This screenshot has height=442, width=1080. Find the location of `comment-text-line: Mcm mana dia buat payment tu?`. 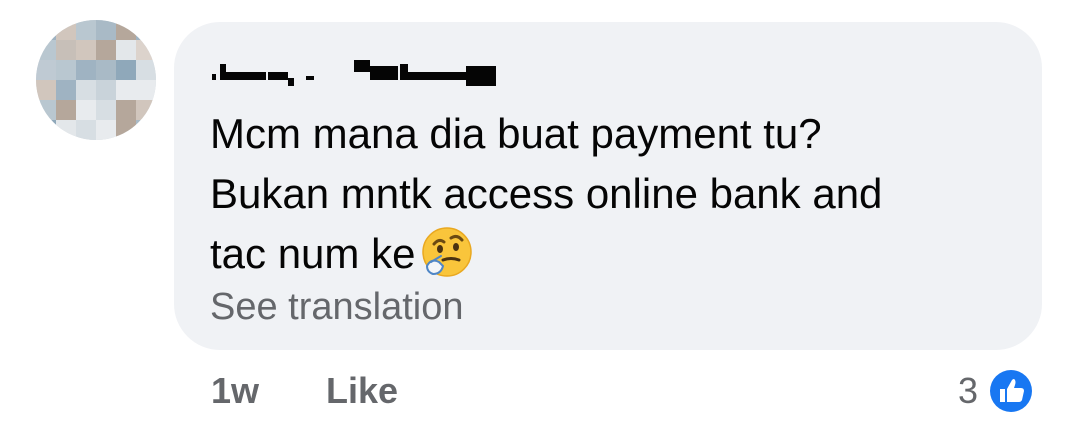

comment-text-line: Mcm mana dia buat payment tu? is located at coordinates (516, 133).